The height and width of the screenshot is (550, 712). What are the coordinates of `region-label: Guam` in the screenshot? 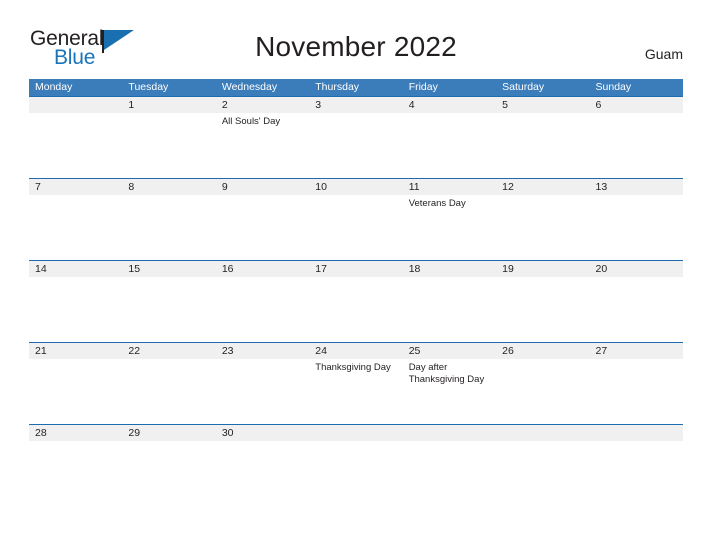 It's located at (663, 54).